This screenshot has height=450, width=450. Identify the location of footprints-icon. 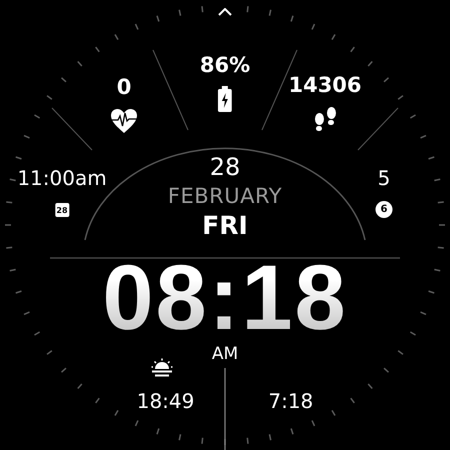
(325, 119).